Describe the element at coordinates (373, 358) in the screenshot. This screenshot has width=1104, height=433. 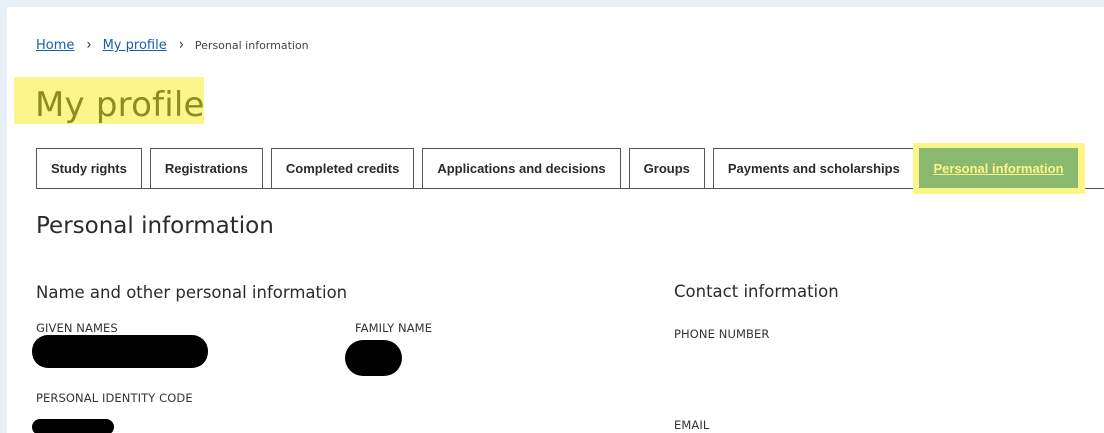
I see `family-name-value-redacted` at that location.